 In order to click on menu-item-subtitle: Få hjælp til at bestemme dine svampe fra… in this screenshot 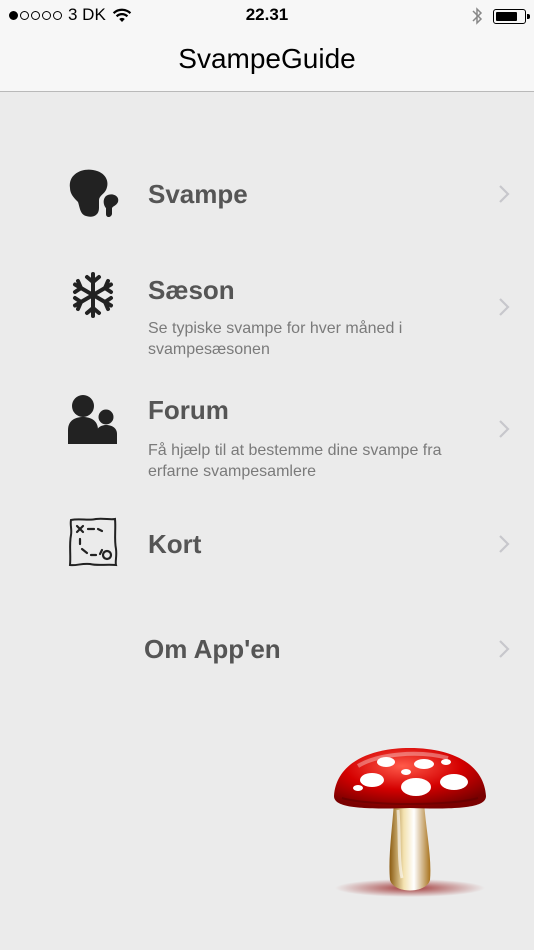, I will do `click(295, 461)`.